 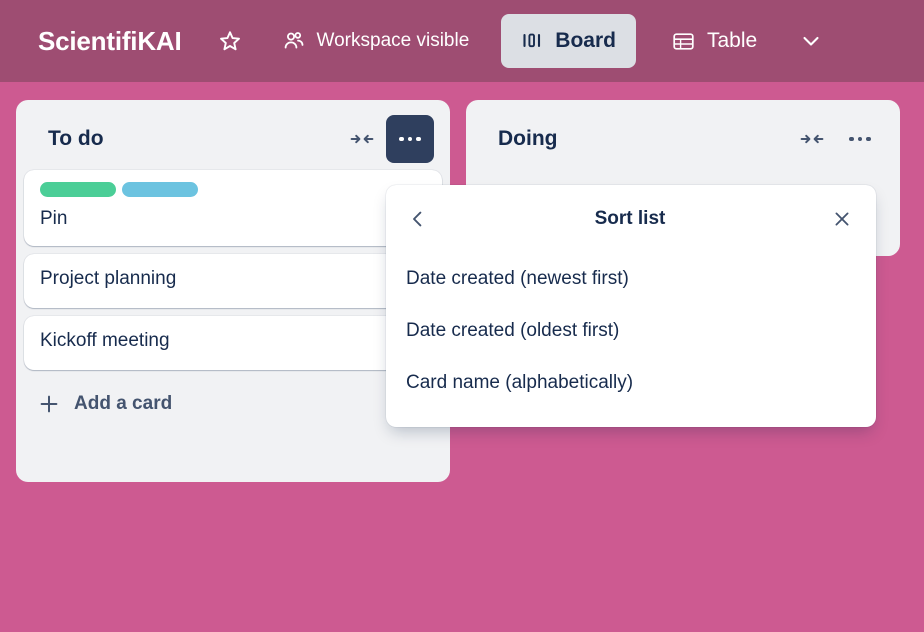 I want to click on list-actions-button-to-do, so click(x=410, y=139).